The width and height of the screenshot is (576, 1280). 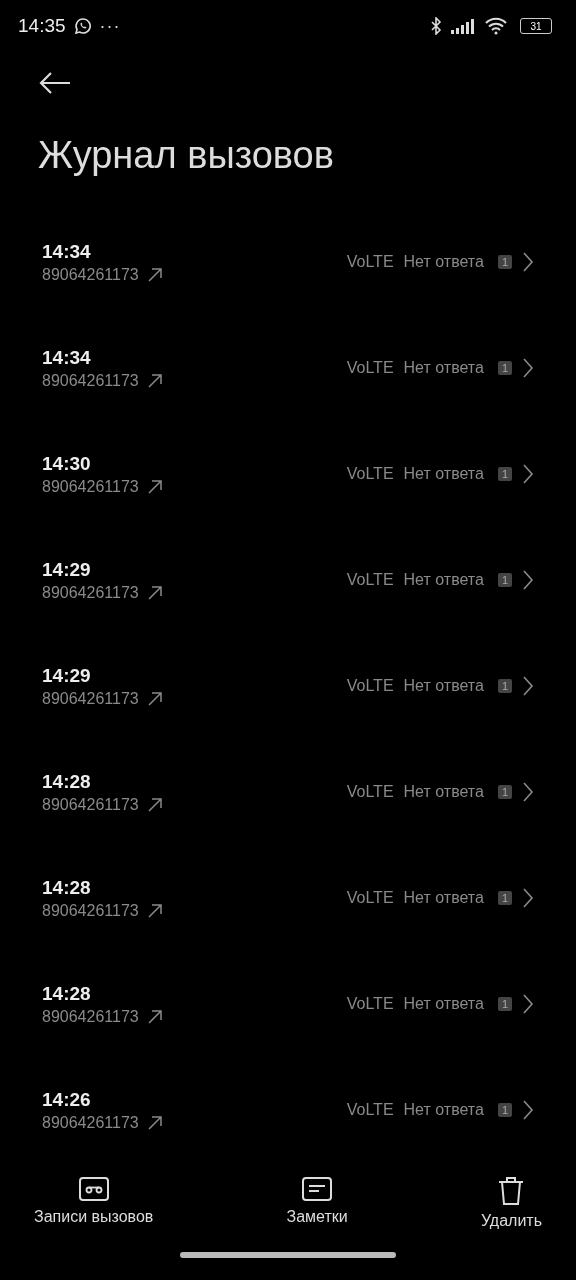 I want to click on clock: 14:35, so click(x=42, y=26).